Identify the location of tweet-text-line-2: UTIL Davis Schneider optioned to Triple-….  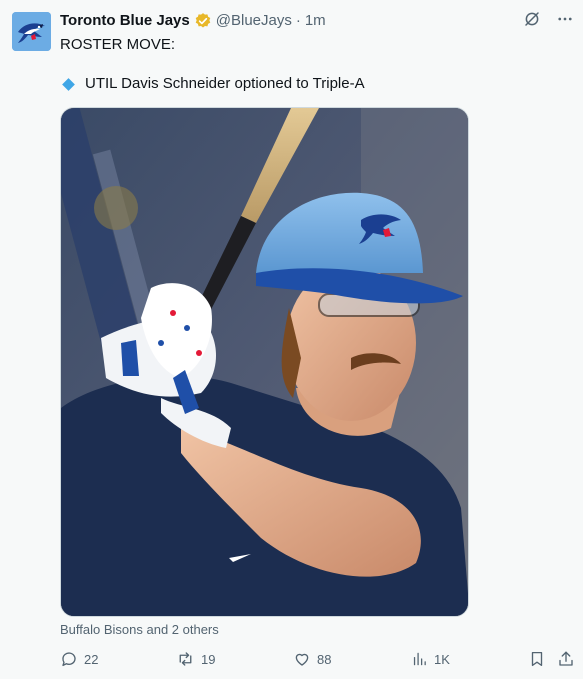
(212, 84).